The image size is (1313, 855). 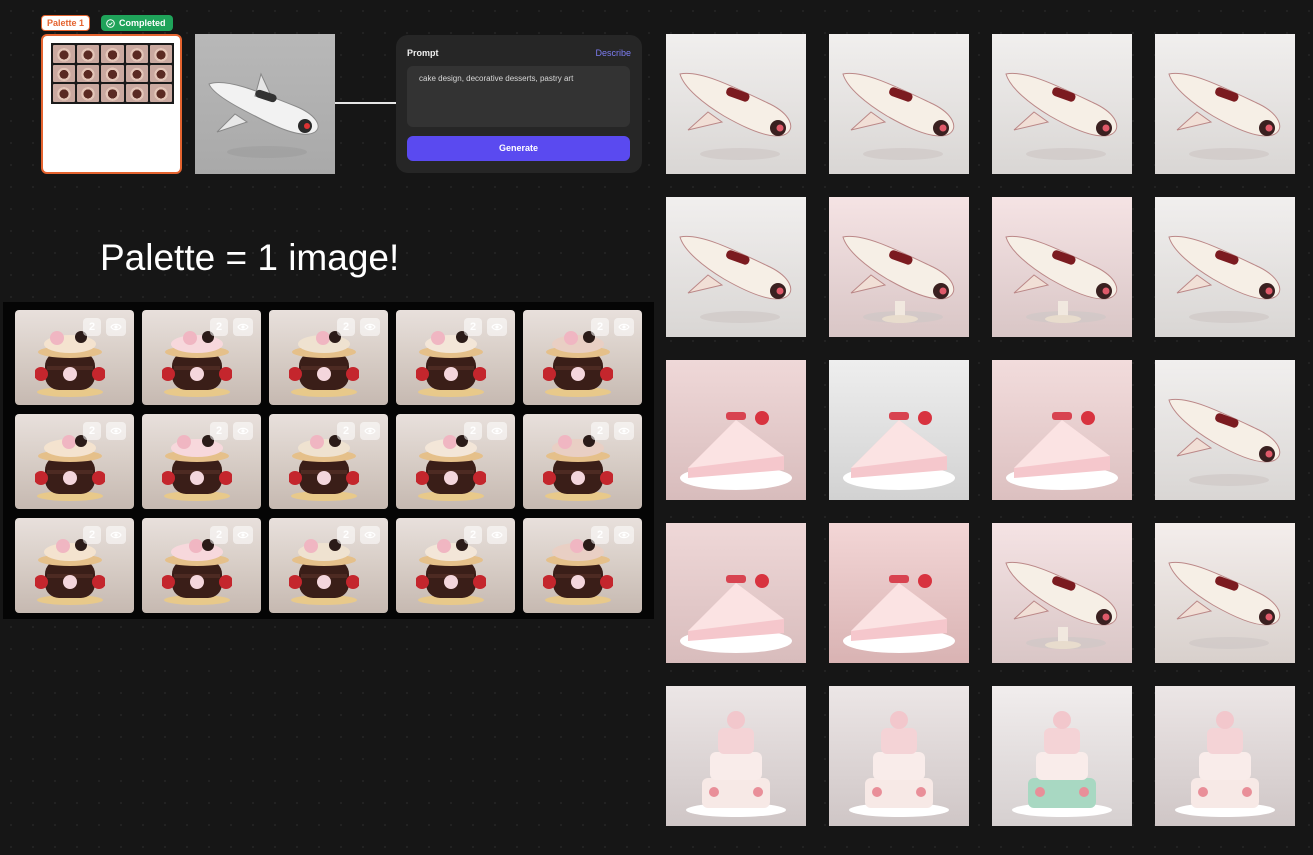 What do you see at coordinates (899, 593) in the screenshot?
I see `result-image-pink-cake` at bounding box center [899, 593].